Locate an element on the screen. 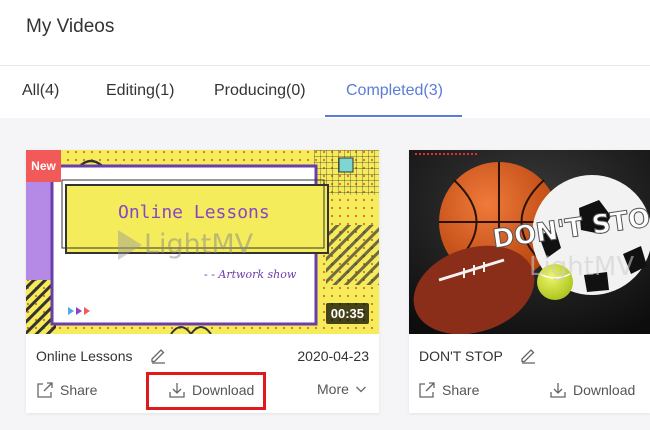  share-button: Share is located at coordinates (66, 390).